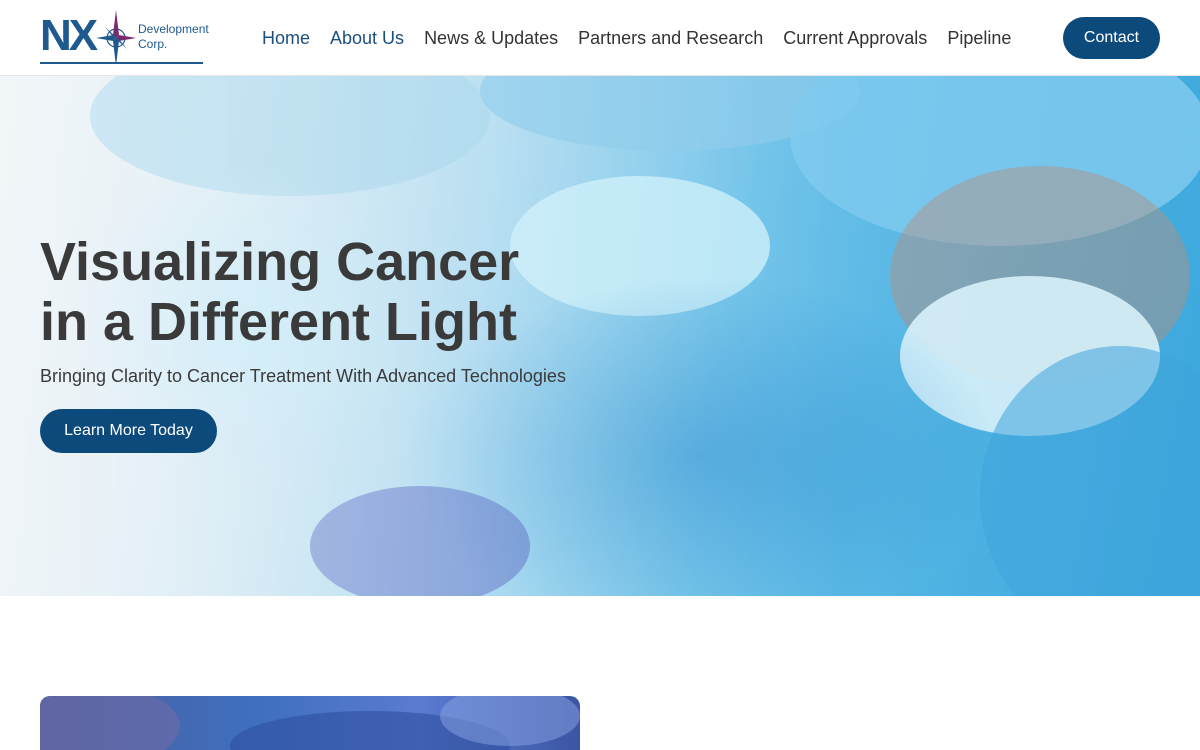 The height and width of the screenshot is (750, 1200). What do you see at coordinates (1111, 38) in the screenshot?
I see `contact-button: Contact` at bounding box center [1111, 38].